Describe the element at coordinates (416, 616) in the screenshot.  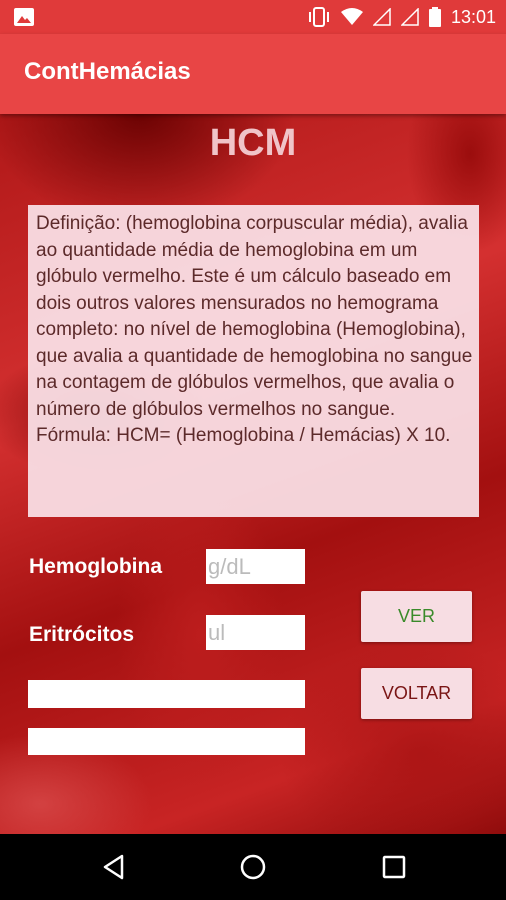
I see `ver-button: VER` at that location.